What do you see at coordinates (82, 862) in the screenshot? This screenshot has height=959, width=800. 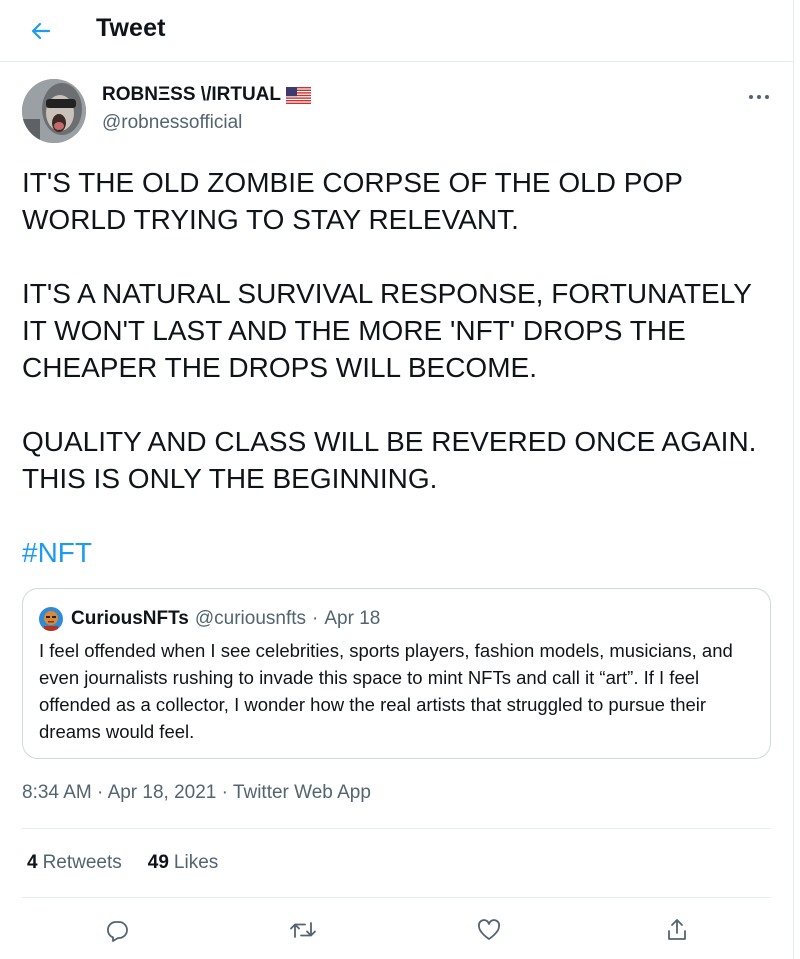 I see `retweets-label: Retweets` at bounding box center [82, 862].